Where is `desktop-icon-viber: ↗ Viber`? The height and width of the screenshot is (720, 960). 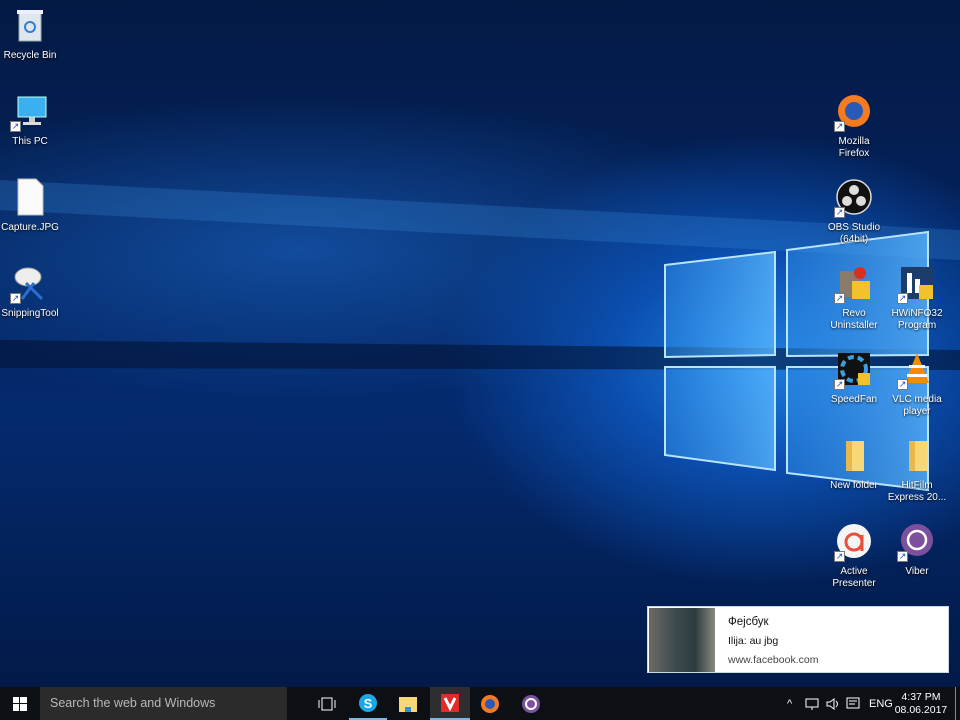
desktop-icon-viber: ↗ Viber is located at coordinates (917, 550).